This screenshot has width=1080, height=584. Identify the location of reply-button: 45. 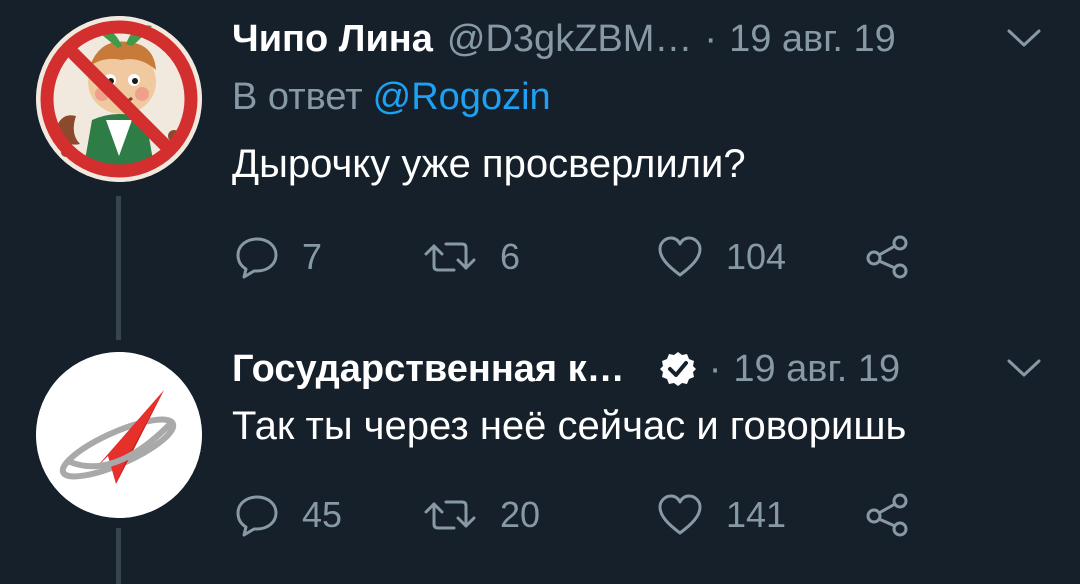
(288, 515).